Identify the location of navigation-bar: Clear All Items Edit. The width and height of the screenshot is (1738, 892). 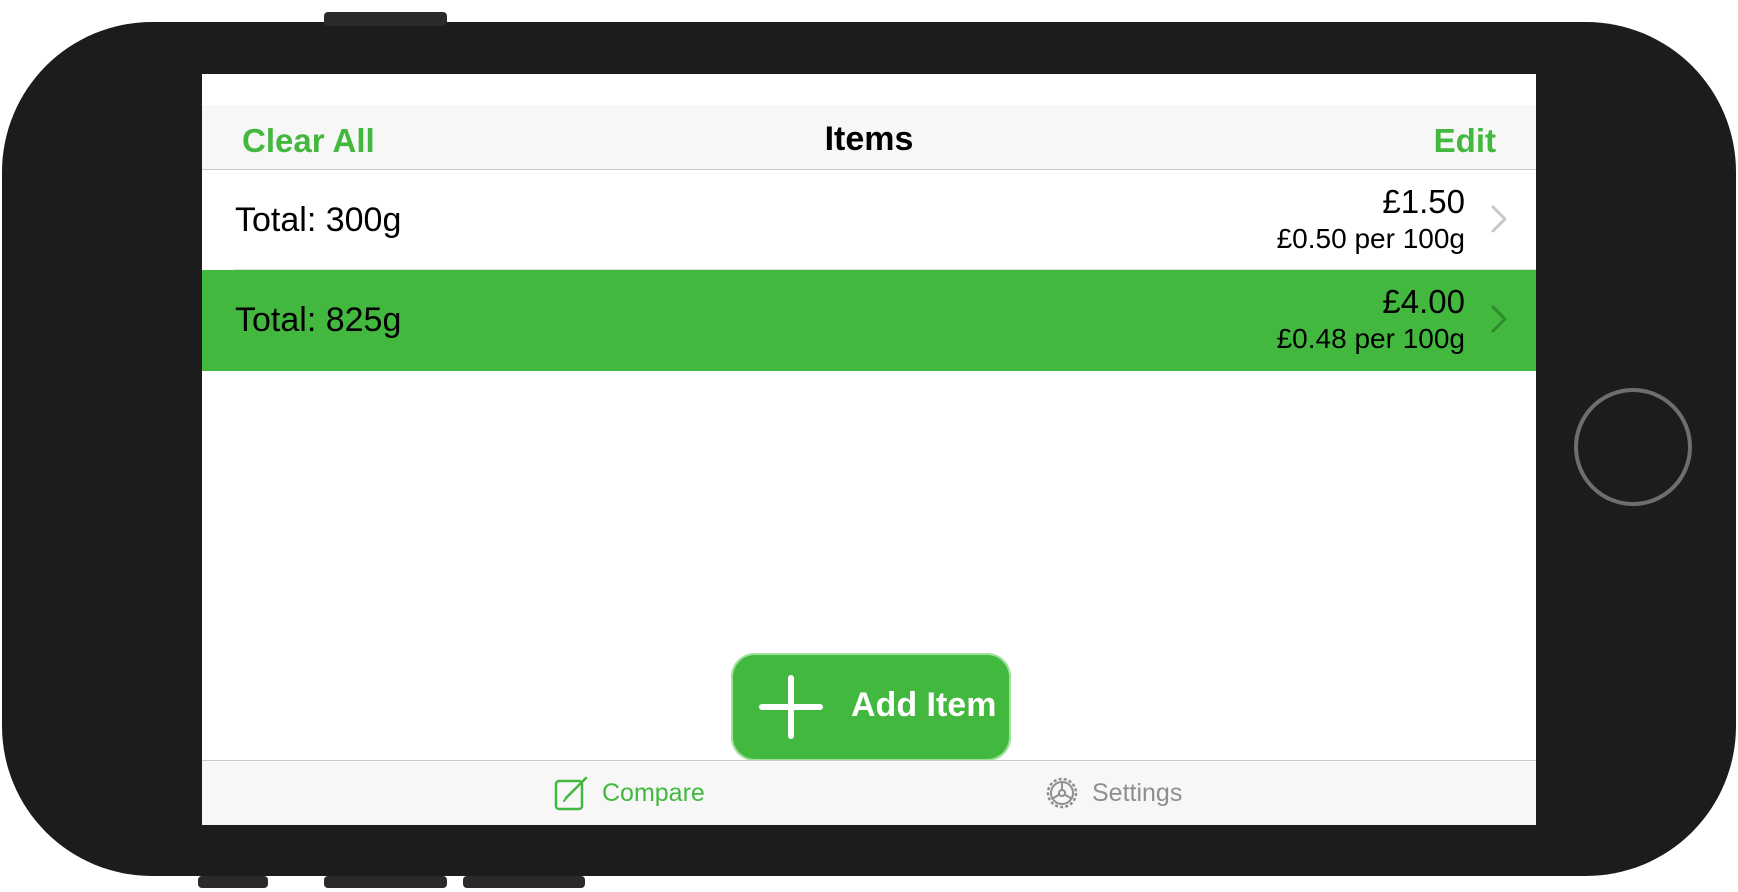
(869, 137).